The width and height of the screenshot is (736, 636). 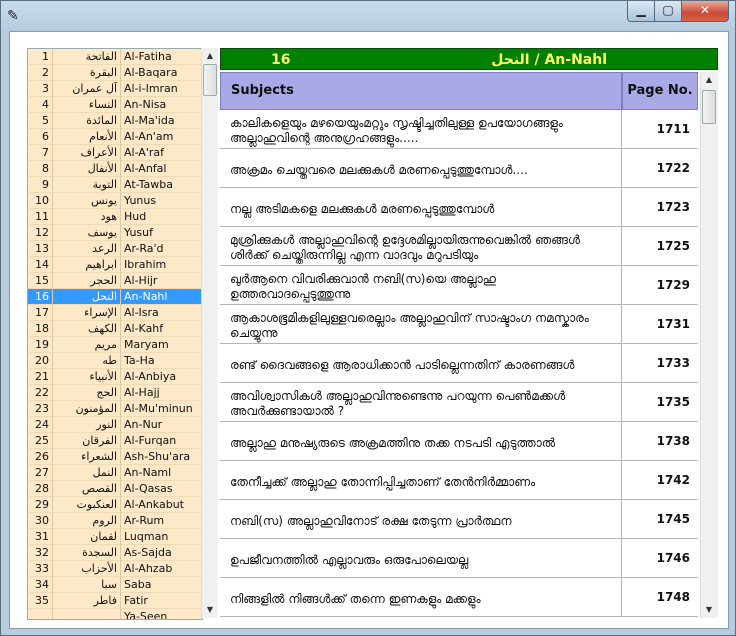 I want to click on surah-english-name: Yunus, so click(x=161, y=201).